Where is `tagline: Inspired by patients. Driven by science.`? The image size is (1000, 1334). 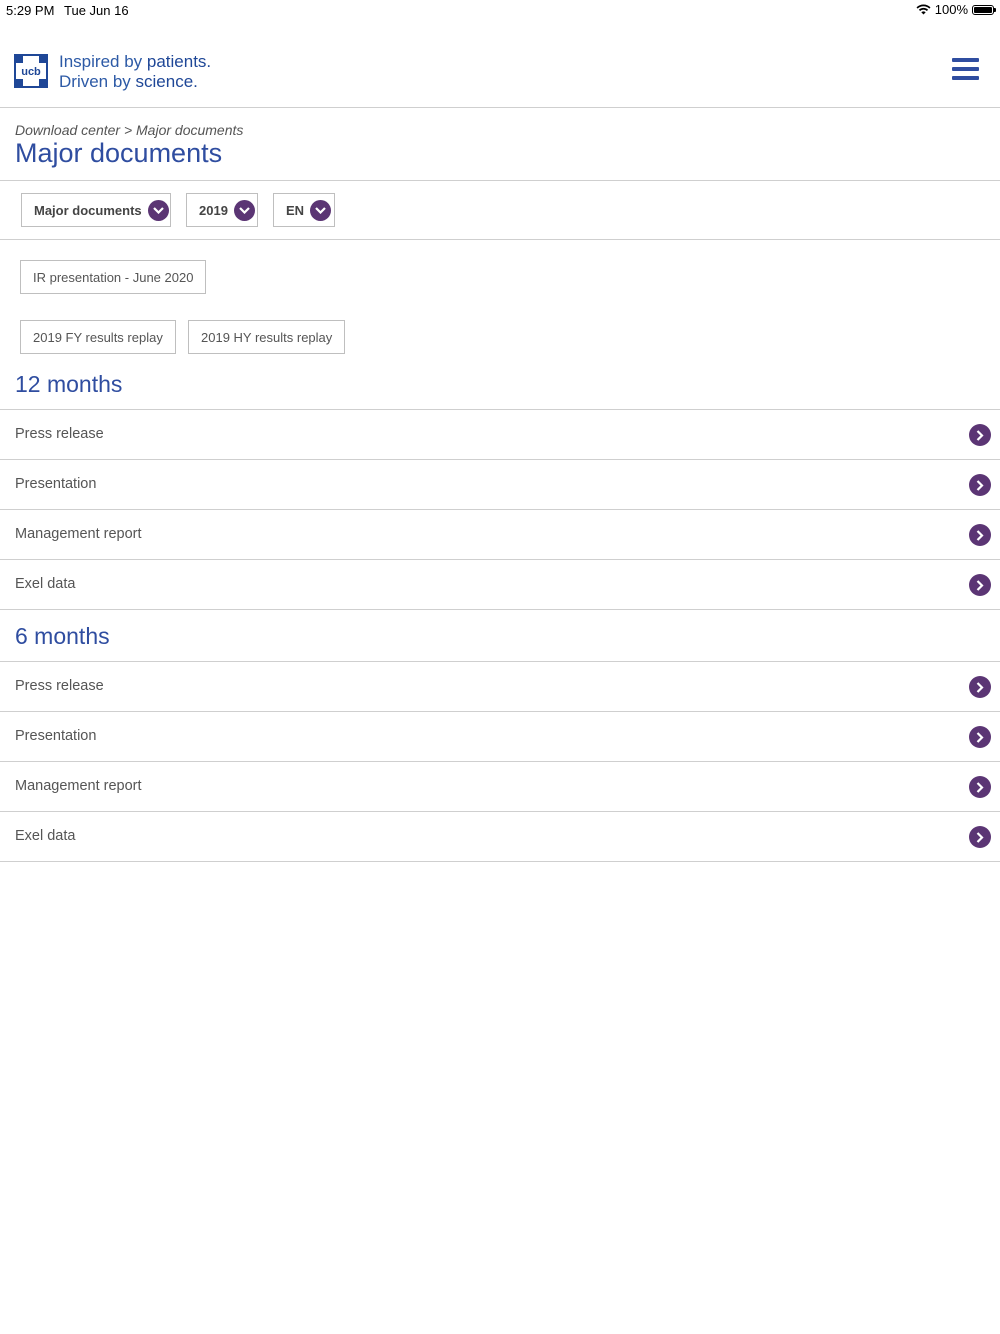 tagline: Inspired by patients. Driven by science. is located at coordinates (135, 72).